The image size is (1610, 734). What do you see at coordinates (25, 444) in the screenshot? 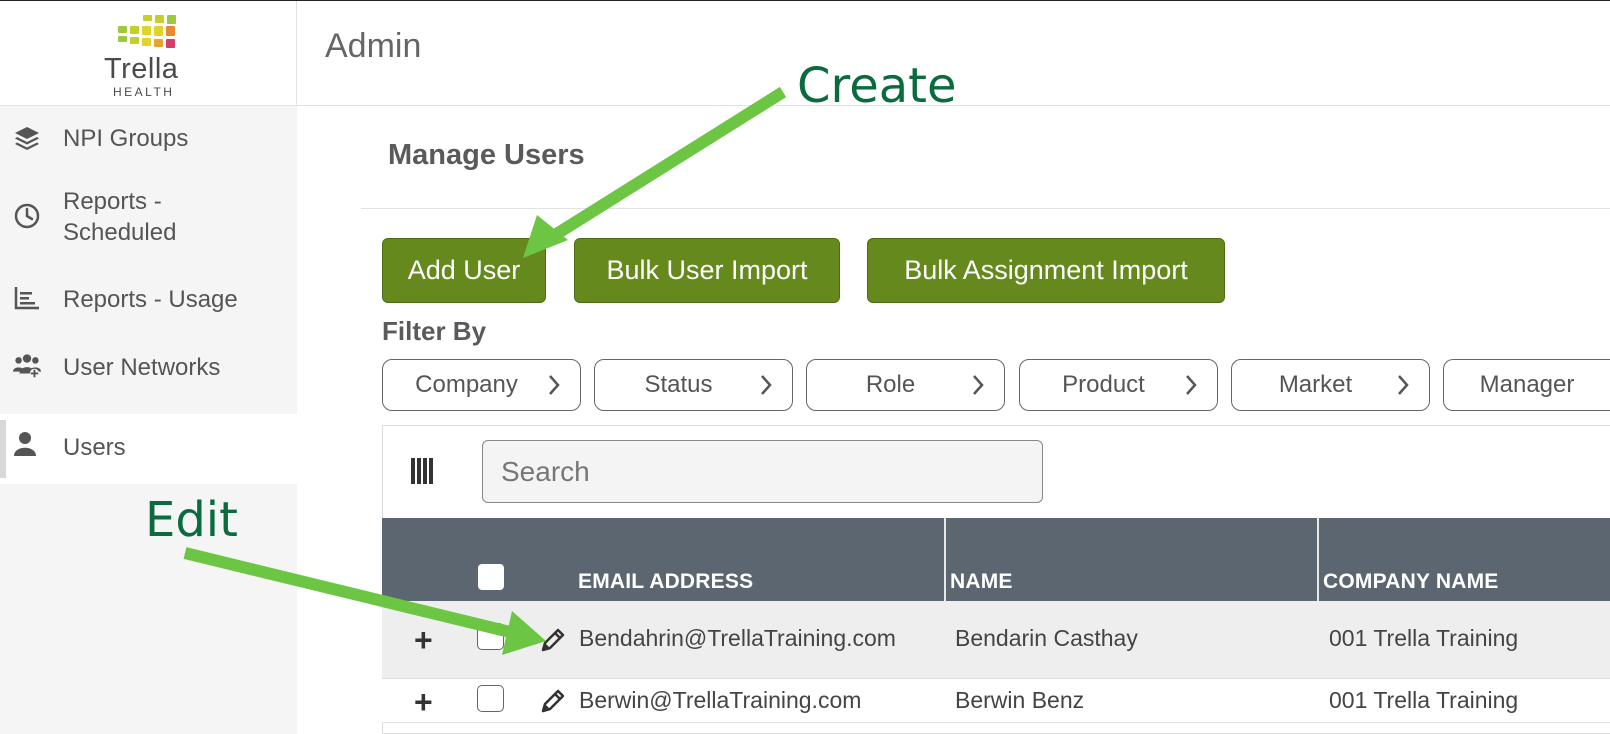
I see `user-icon` at bounding box center [25, 444].